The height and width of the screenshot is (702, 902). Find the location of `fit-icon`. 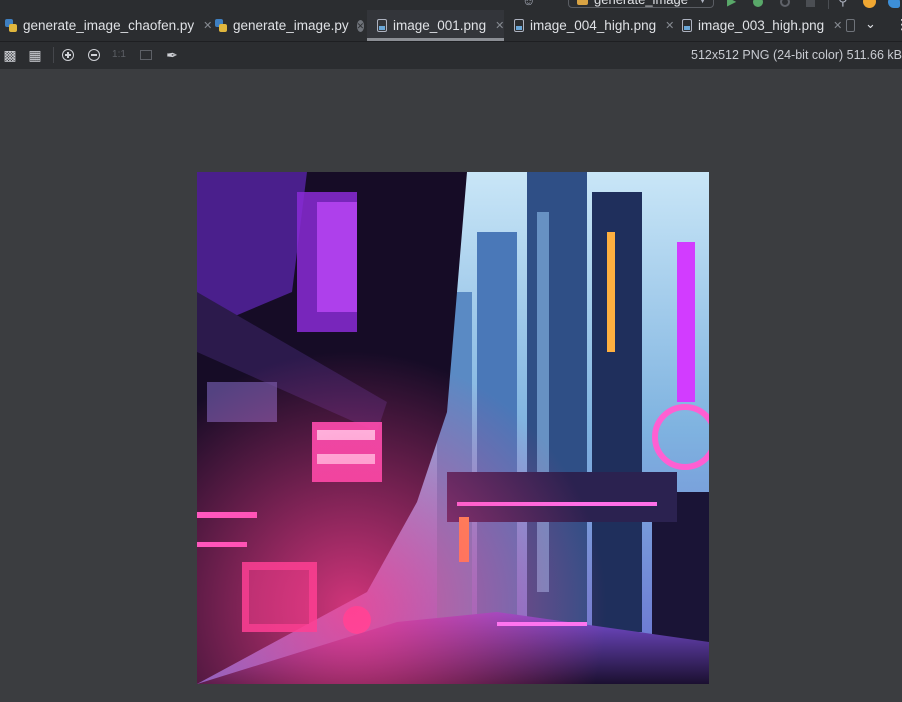

fit-icon is located at coordinates (146, 55).